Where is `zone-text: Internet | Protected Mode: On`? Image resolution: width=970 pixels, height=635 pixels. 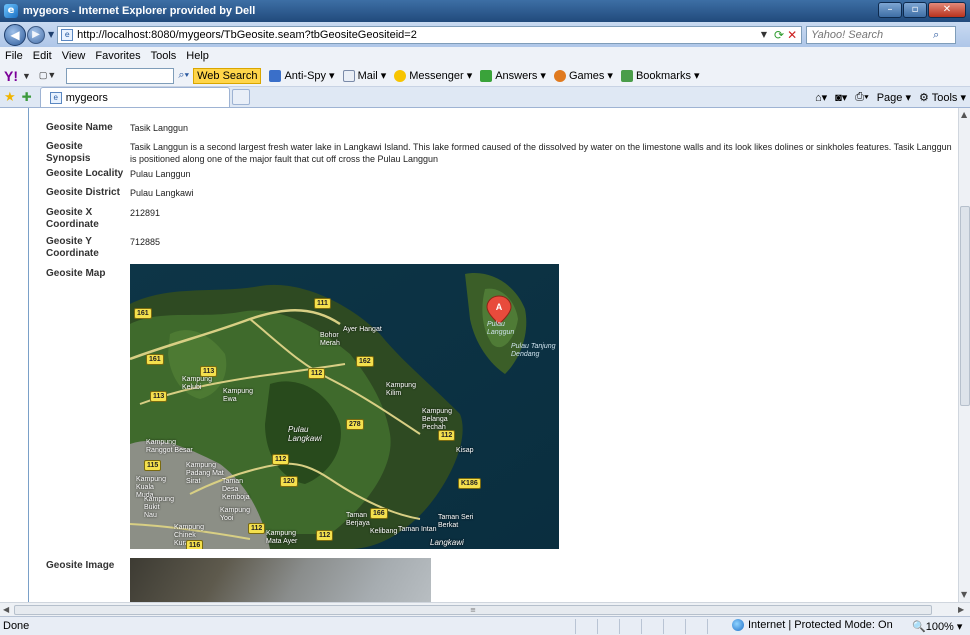 zone-text: Internet | Protected Mode: On is located at coordinates (820, 625).